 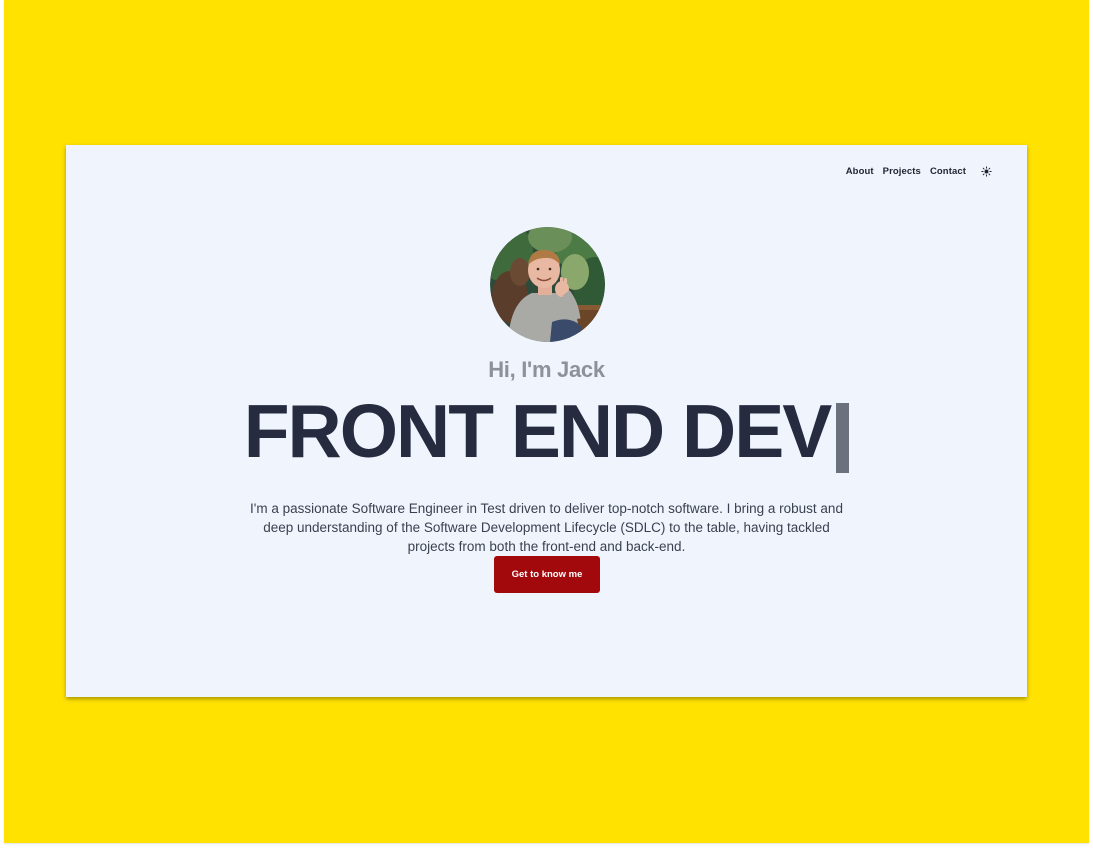 I want to click on nav-link-about: About, so click(x=860, y=171).